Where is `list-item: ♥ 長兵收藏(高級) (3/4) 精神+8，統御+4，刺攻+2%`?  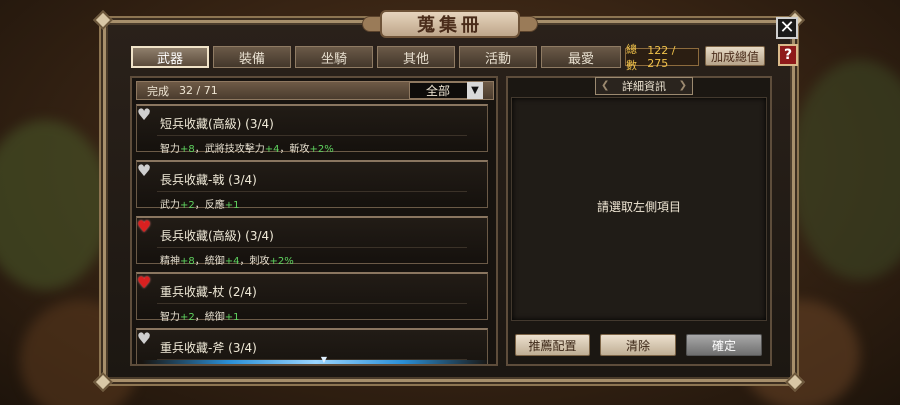 list-item: ♥ 長兵收藏(高級) (3/4) 精神+8，統御+4，刺攻+2% is located at coordinates (312, 241).